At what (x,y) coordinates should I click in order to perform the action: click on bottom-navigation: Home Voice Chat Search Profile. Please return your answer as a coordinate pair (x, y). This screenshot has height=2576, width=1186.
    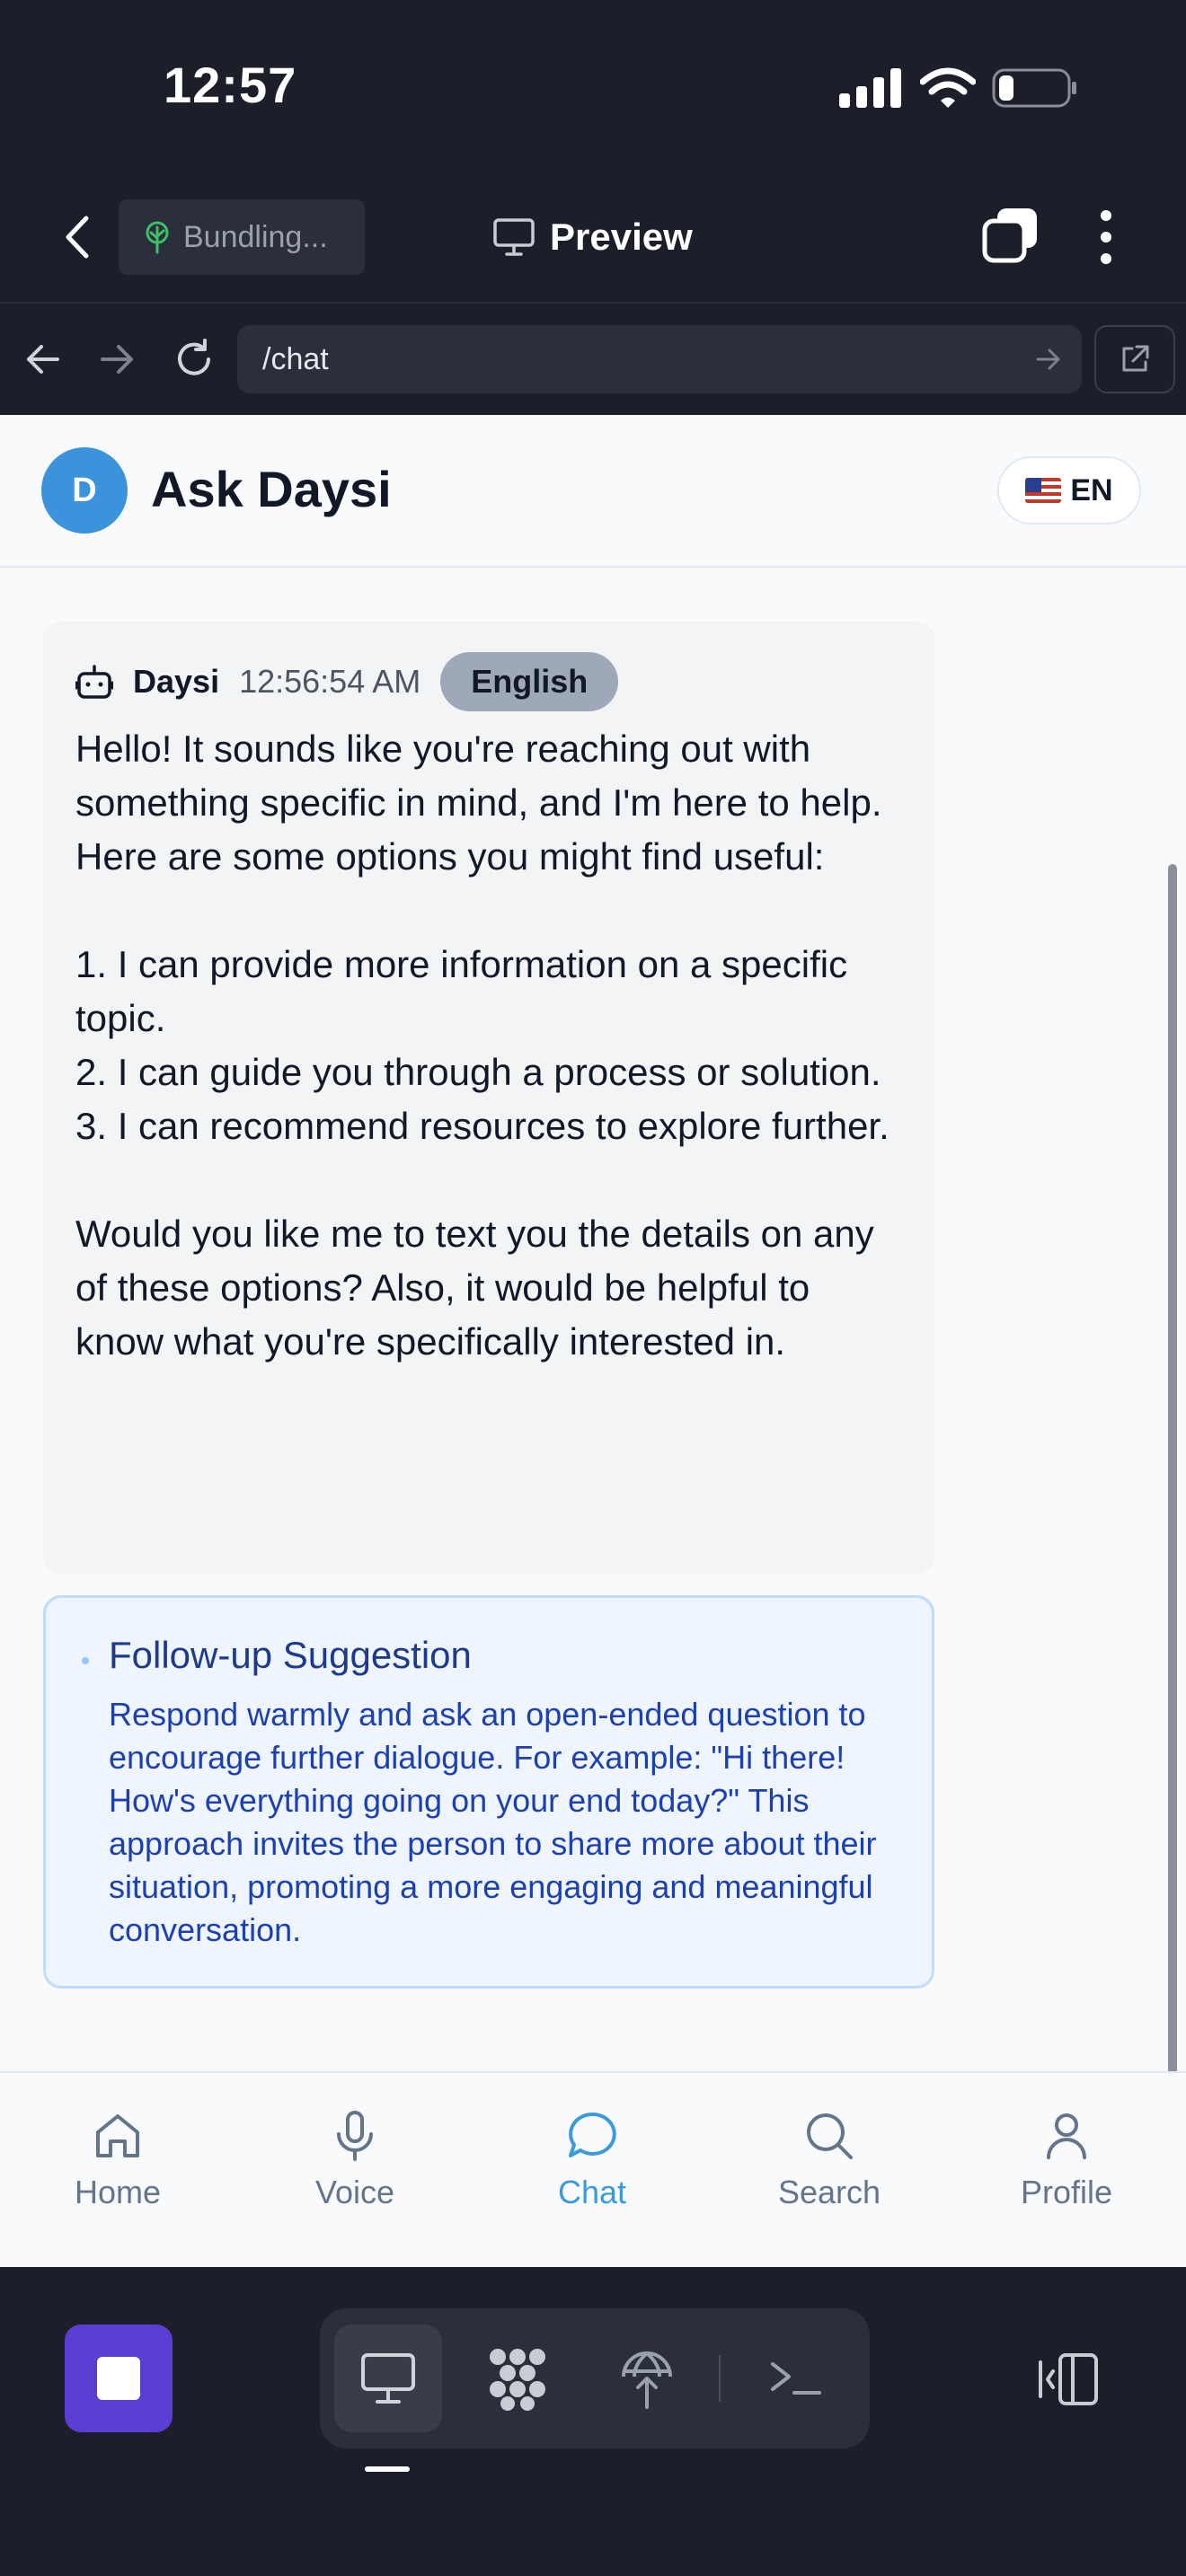
    Looking at the image, I should click on (593, 2169).